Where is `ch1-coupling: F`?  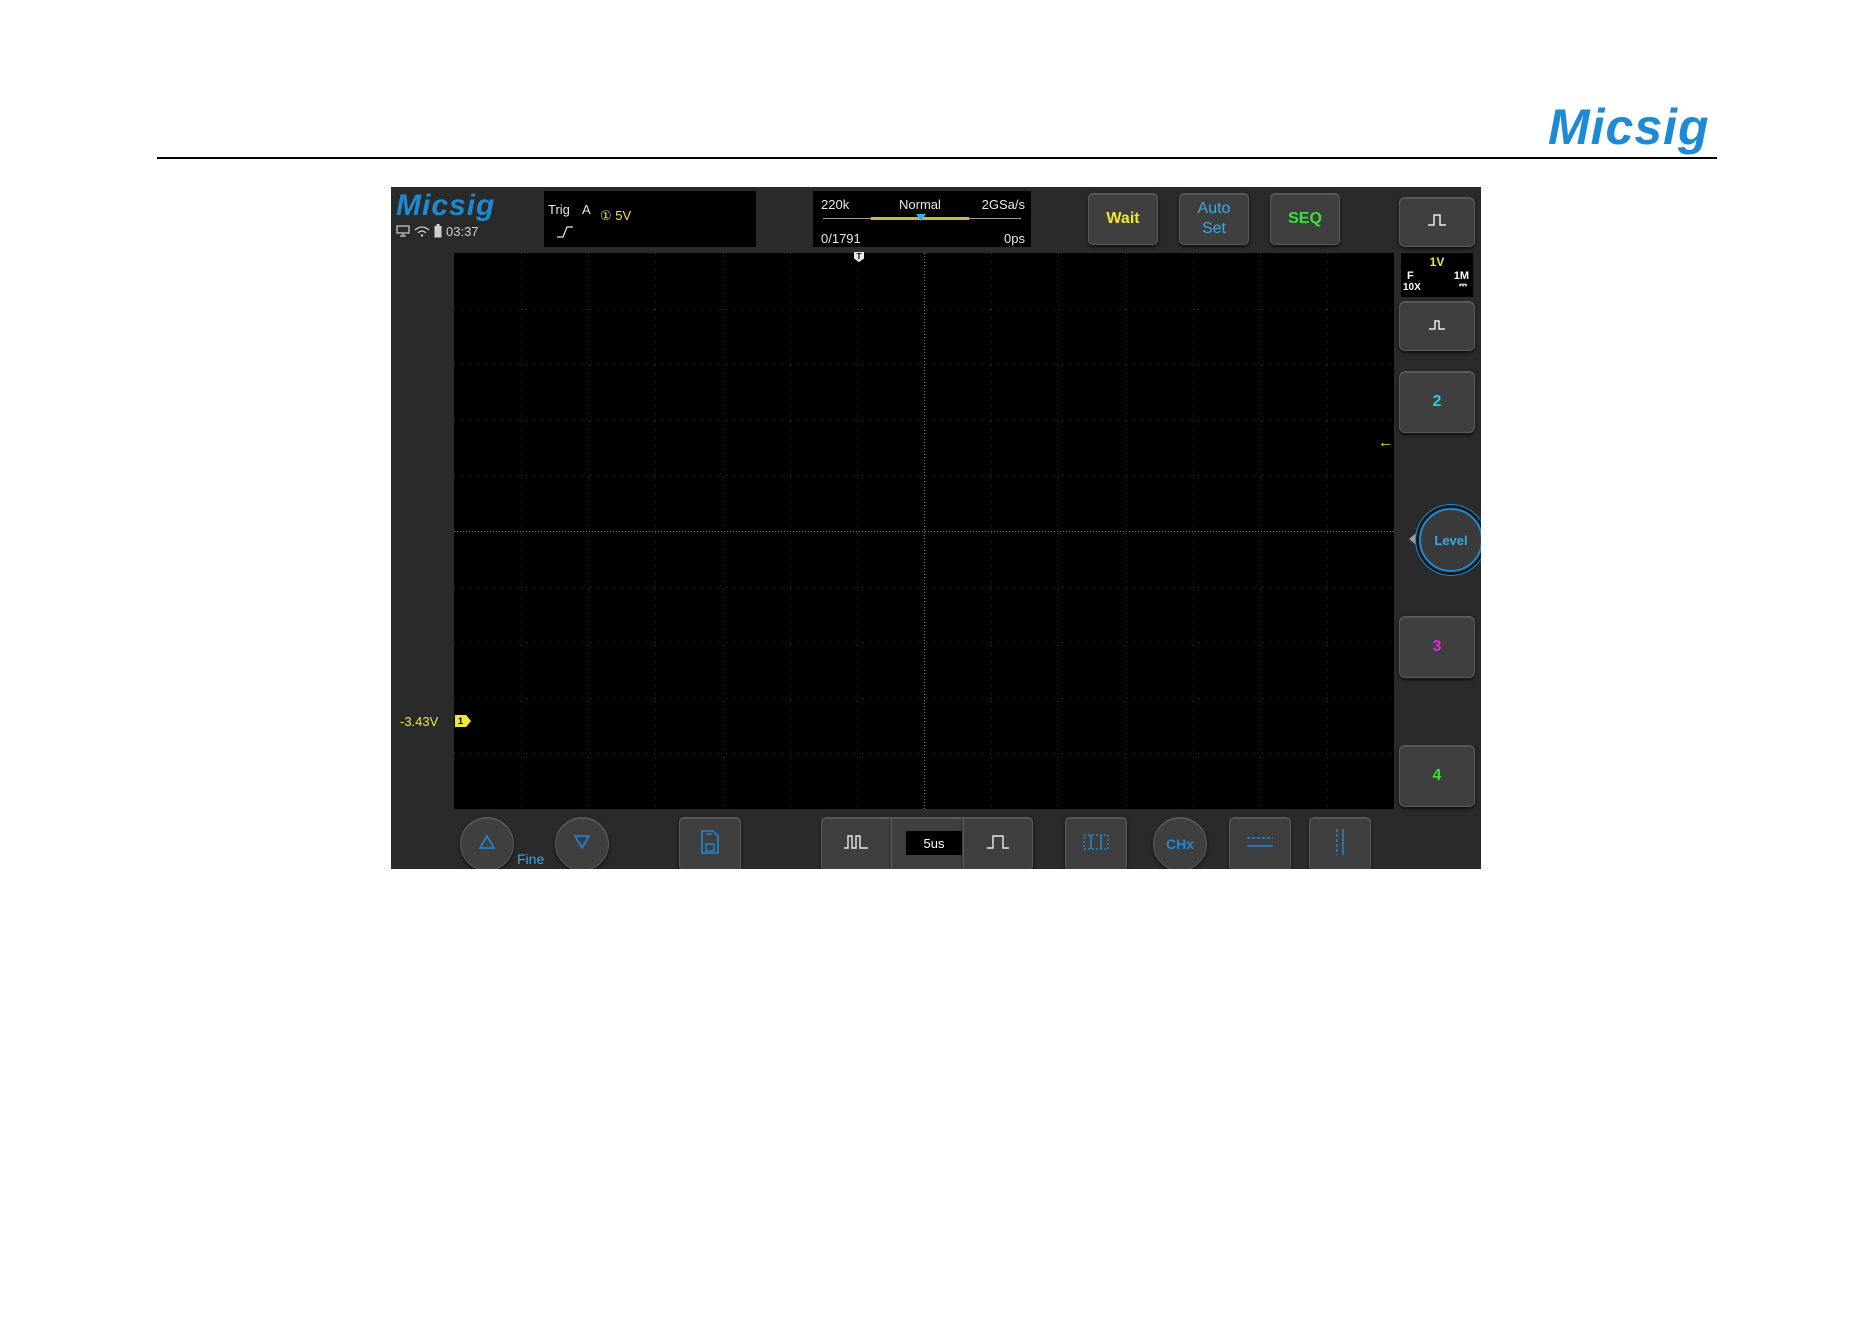 ch1-coupling: F is located at coordinates (1410, 276).